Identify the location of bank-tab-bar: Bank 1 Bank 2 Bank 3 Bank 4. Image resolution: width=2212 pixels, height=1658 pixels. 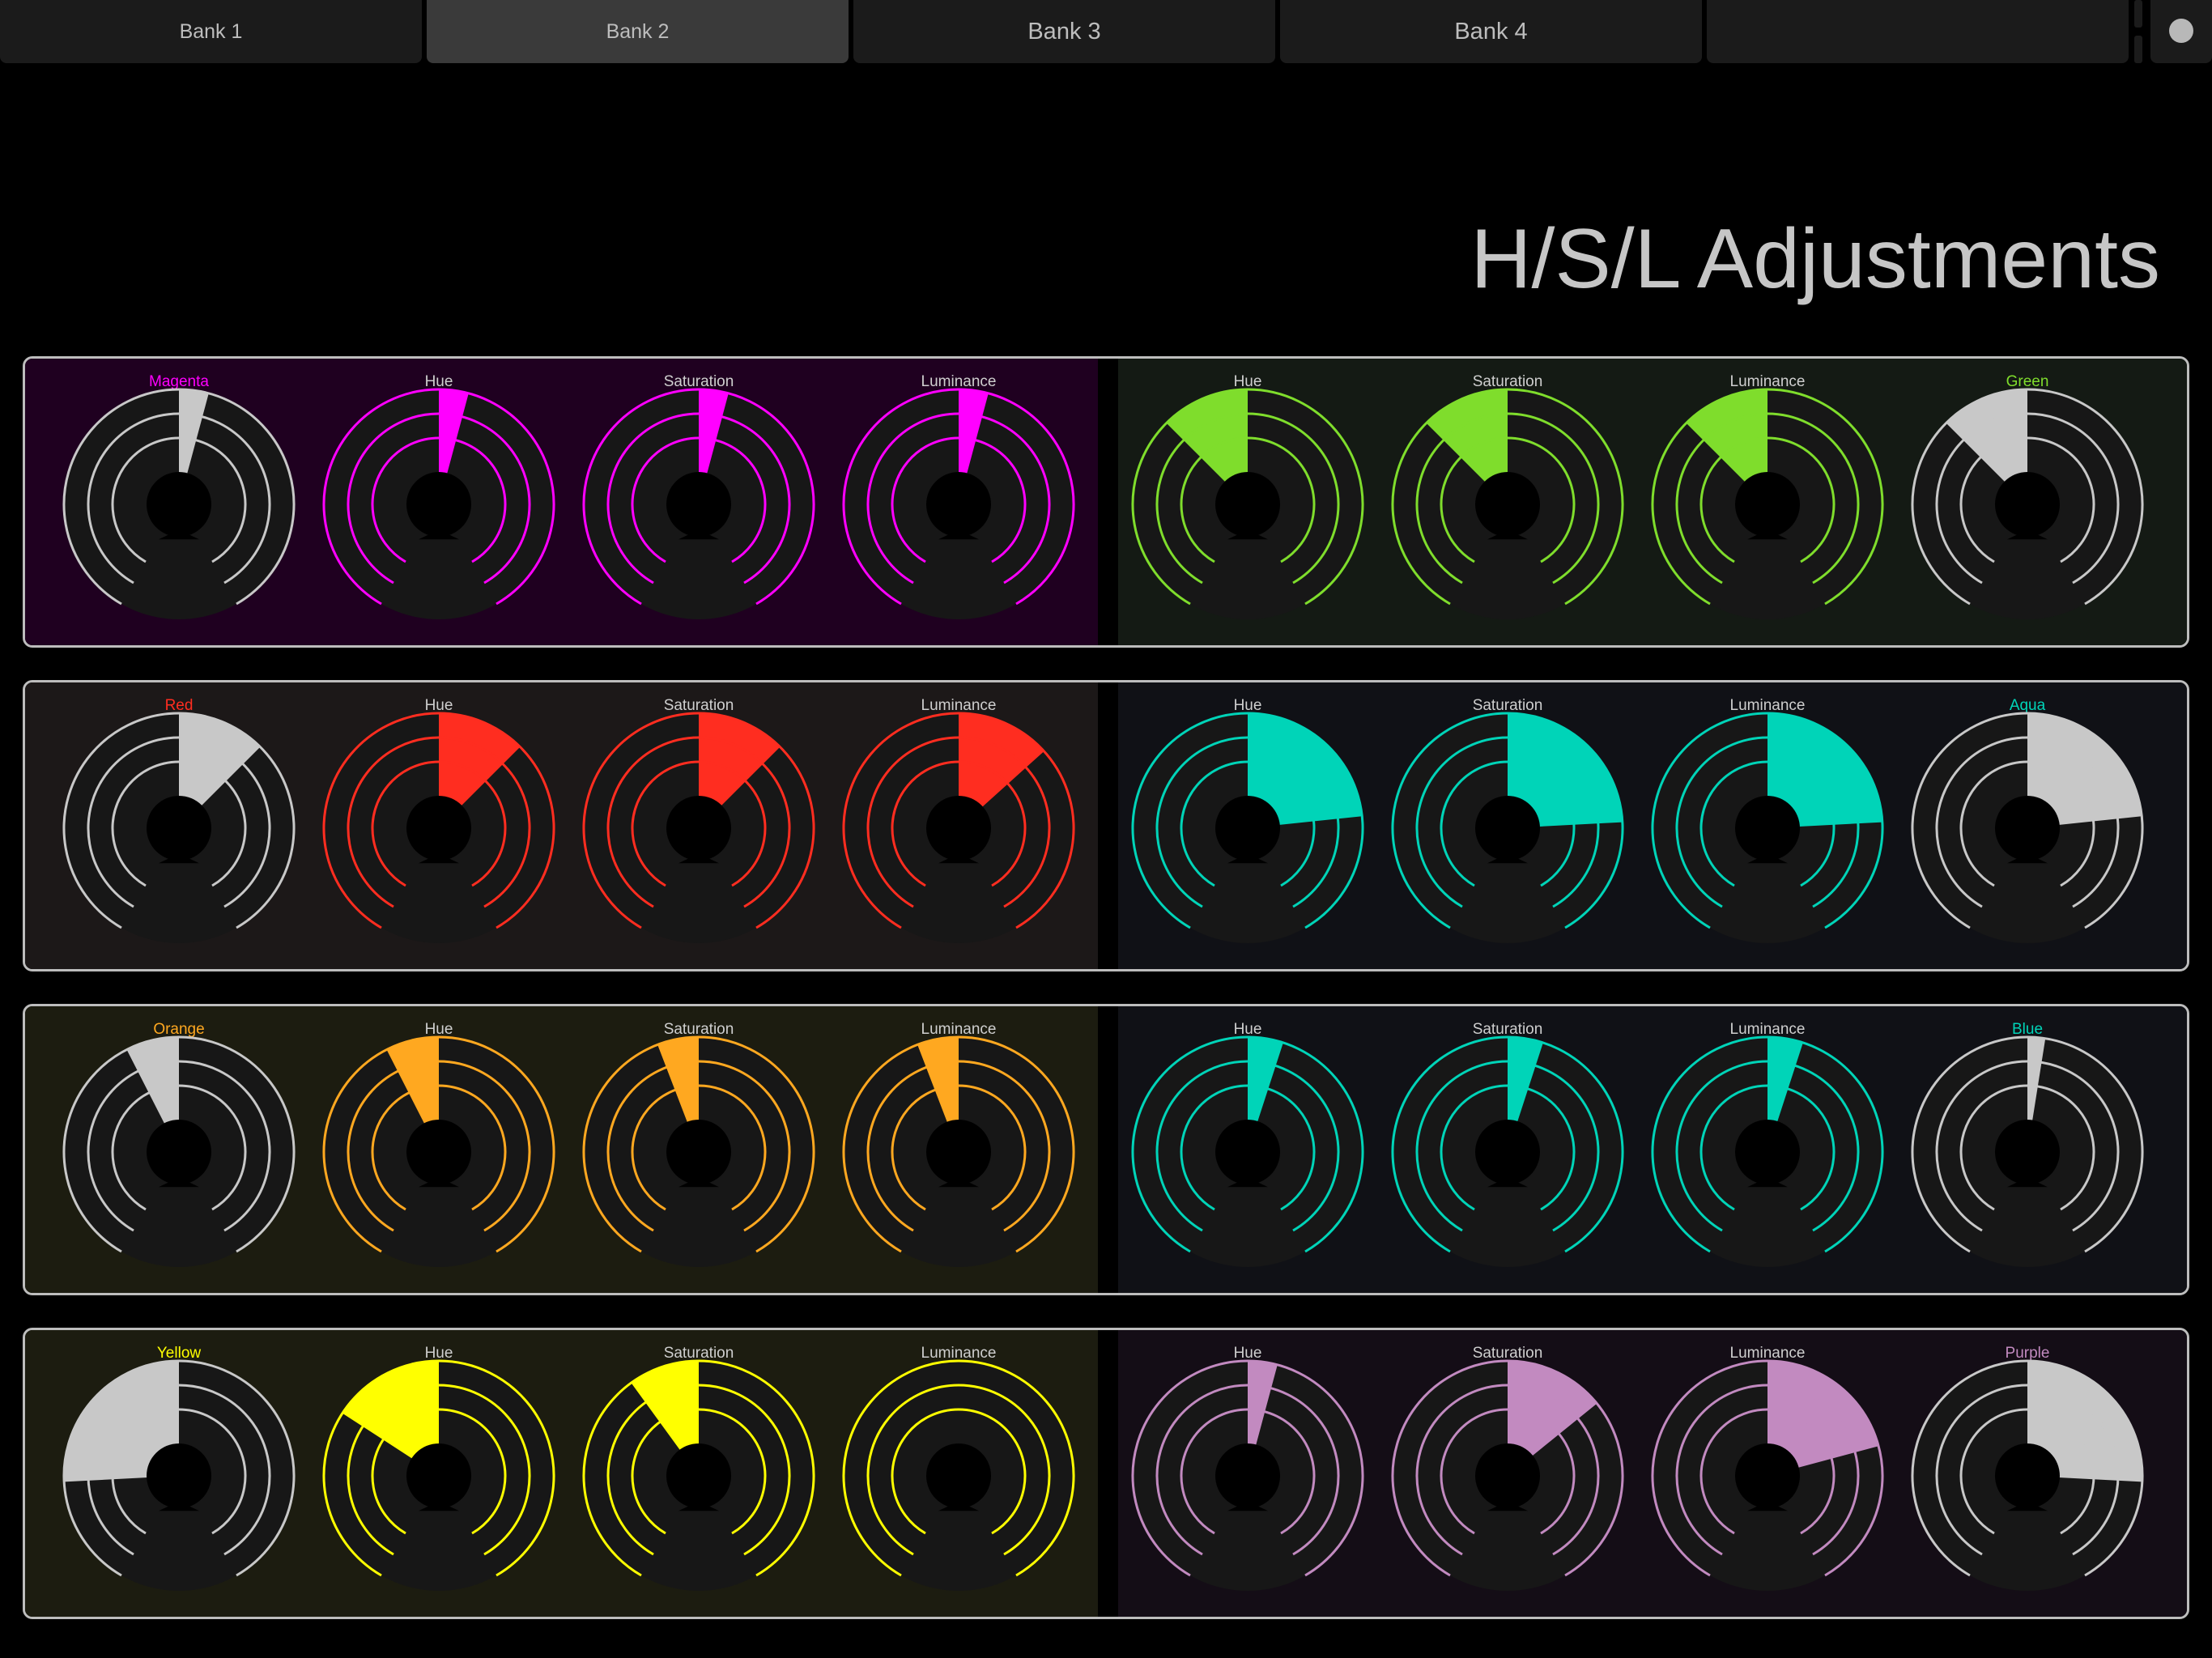
(1106, 32).